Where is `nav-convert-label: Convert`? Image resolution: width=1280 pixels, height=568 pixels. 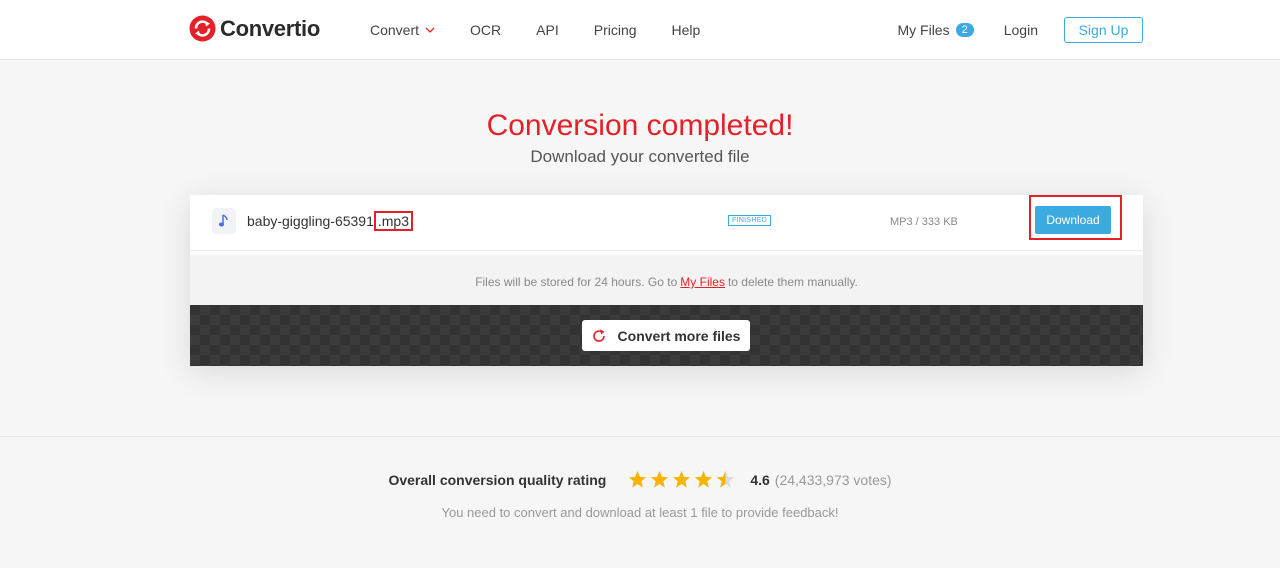 nav-convert-label: Convert is located at coordinates (395, 29).